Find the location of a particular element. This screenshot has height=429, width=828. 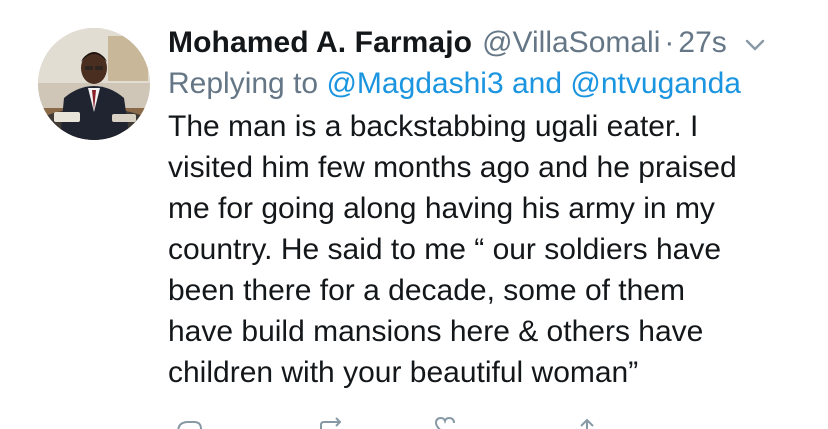

chevron-down-icon is located at coordinates (755, 43).